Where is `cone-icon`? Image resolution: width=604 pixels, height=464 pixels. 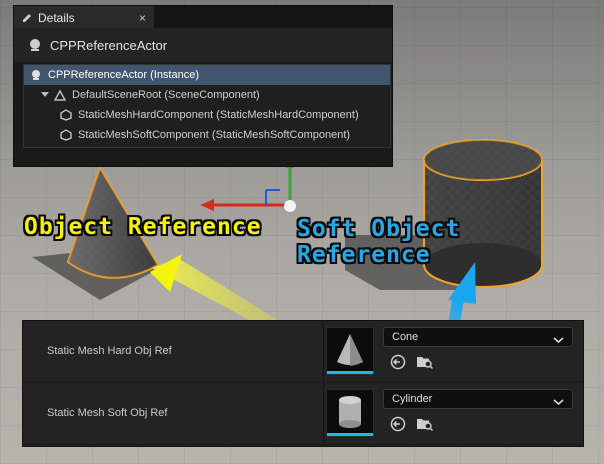 cone-icon is located at coordinates (350, 350).